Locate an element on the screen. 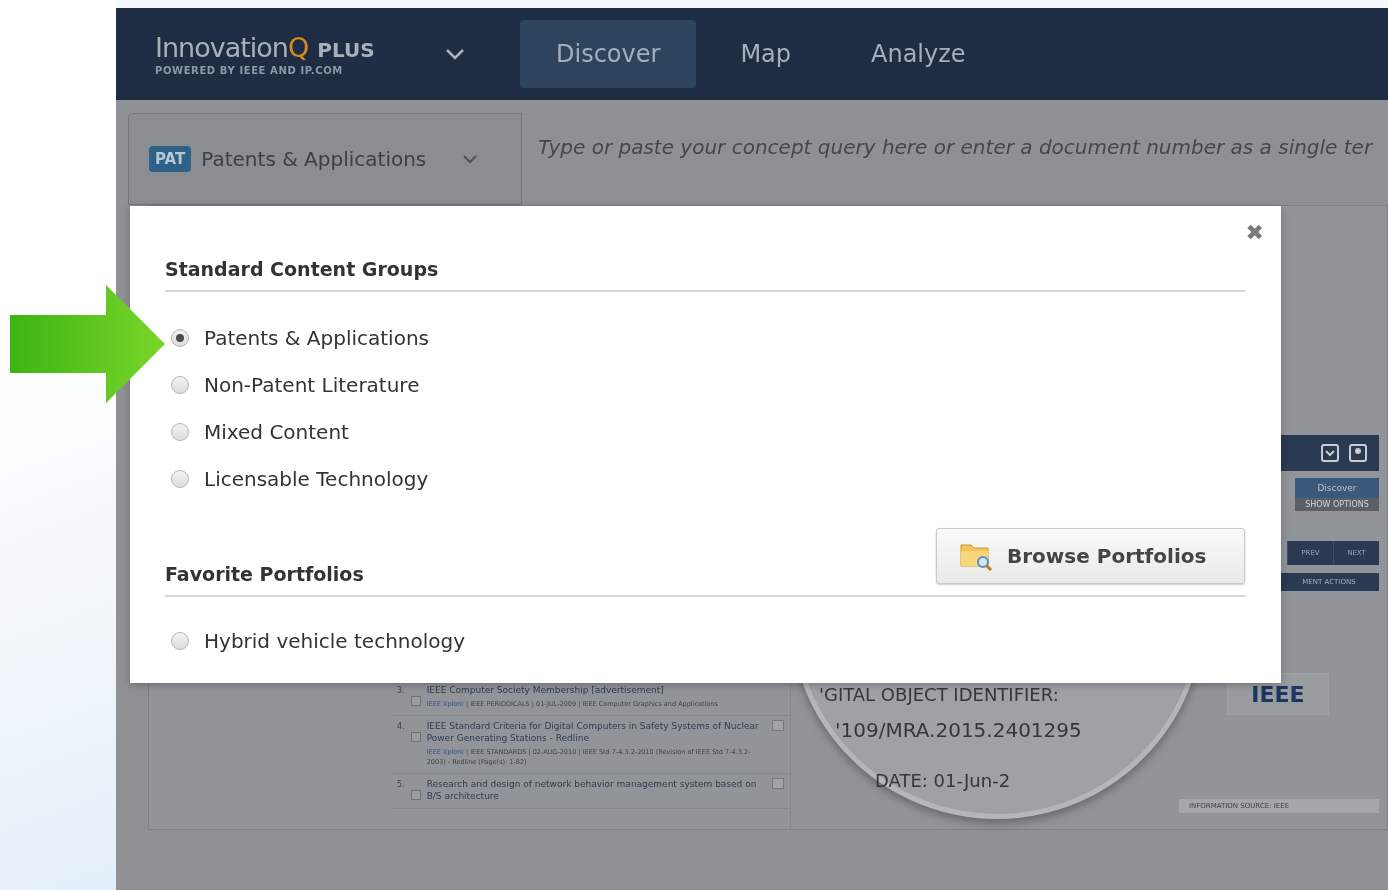  result-title: Research and design of network behavior management system based on B/S architecture is located at coordinates (596, 790).